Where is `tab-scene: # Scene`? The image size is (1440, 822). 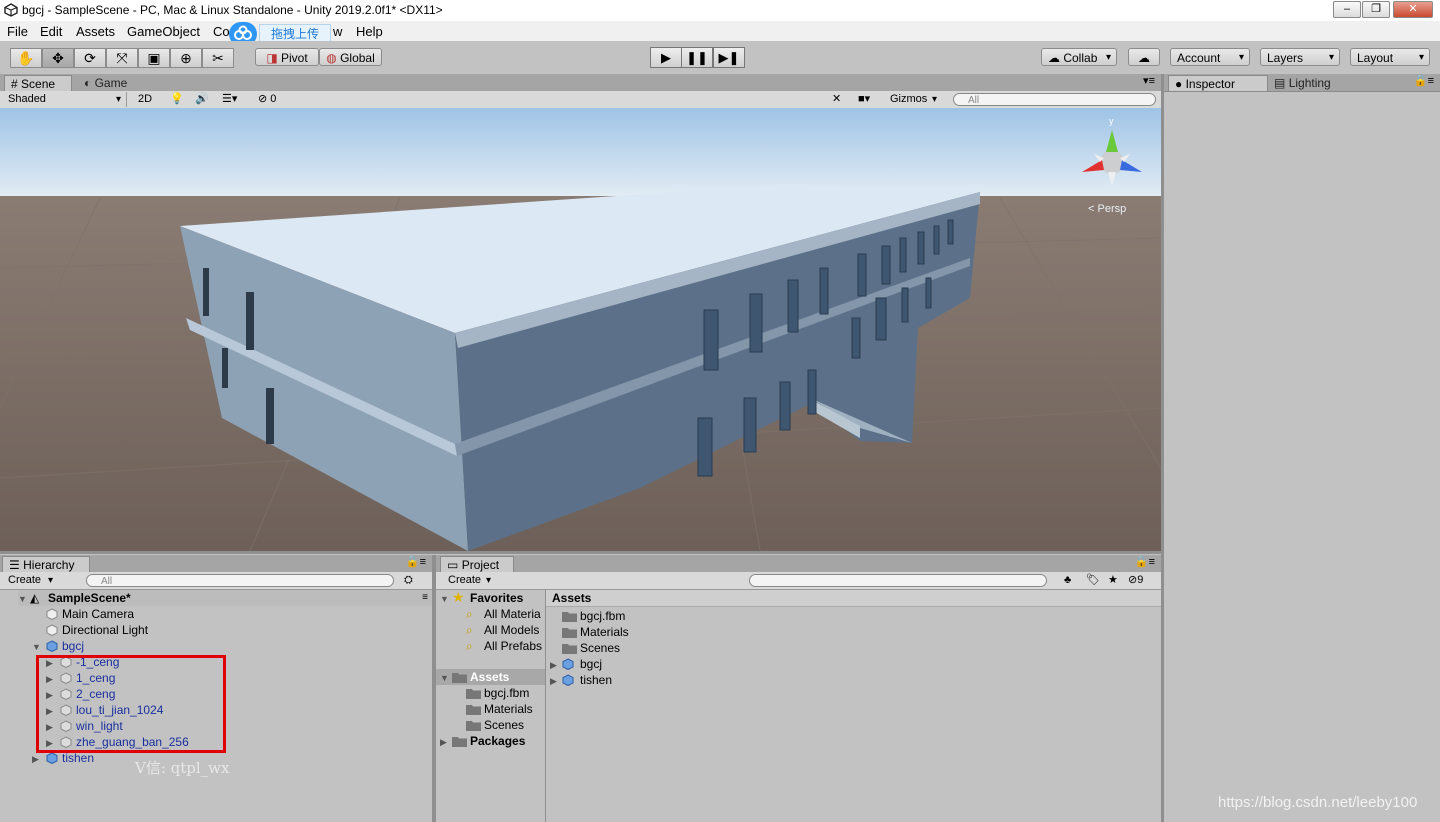 tab-scene: # Scene is located at coordinates (38, 83).